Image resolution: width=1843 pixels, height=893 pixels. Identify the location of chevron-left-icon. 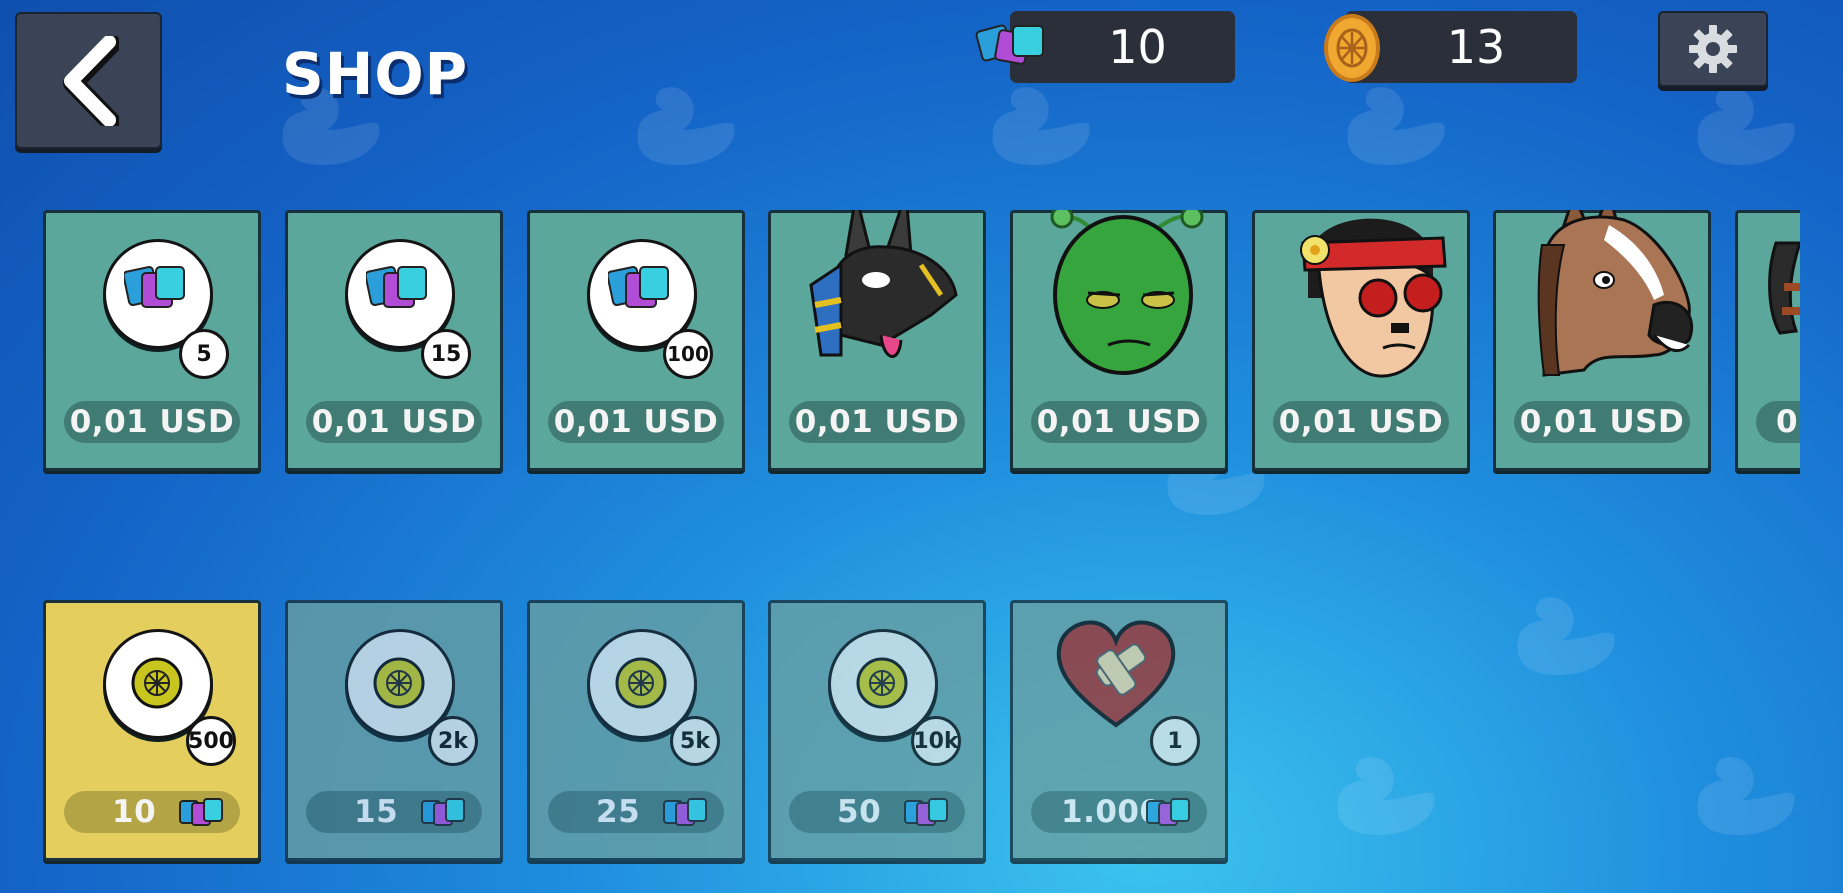
(90, 80).